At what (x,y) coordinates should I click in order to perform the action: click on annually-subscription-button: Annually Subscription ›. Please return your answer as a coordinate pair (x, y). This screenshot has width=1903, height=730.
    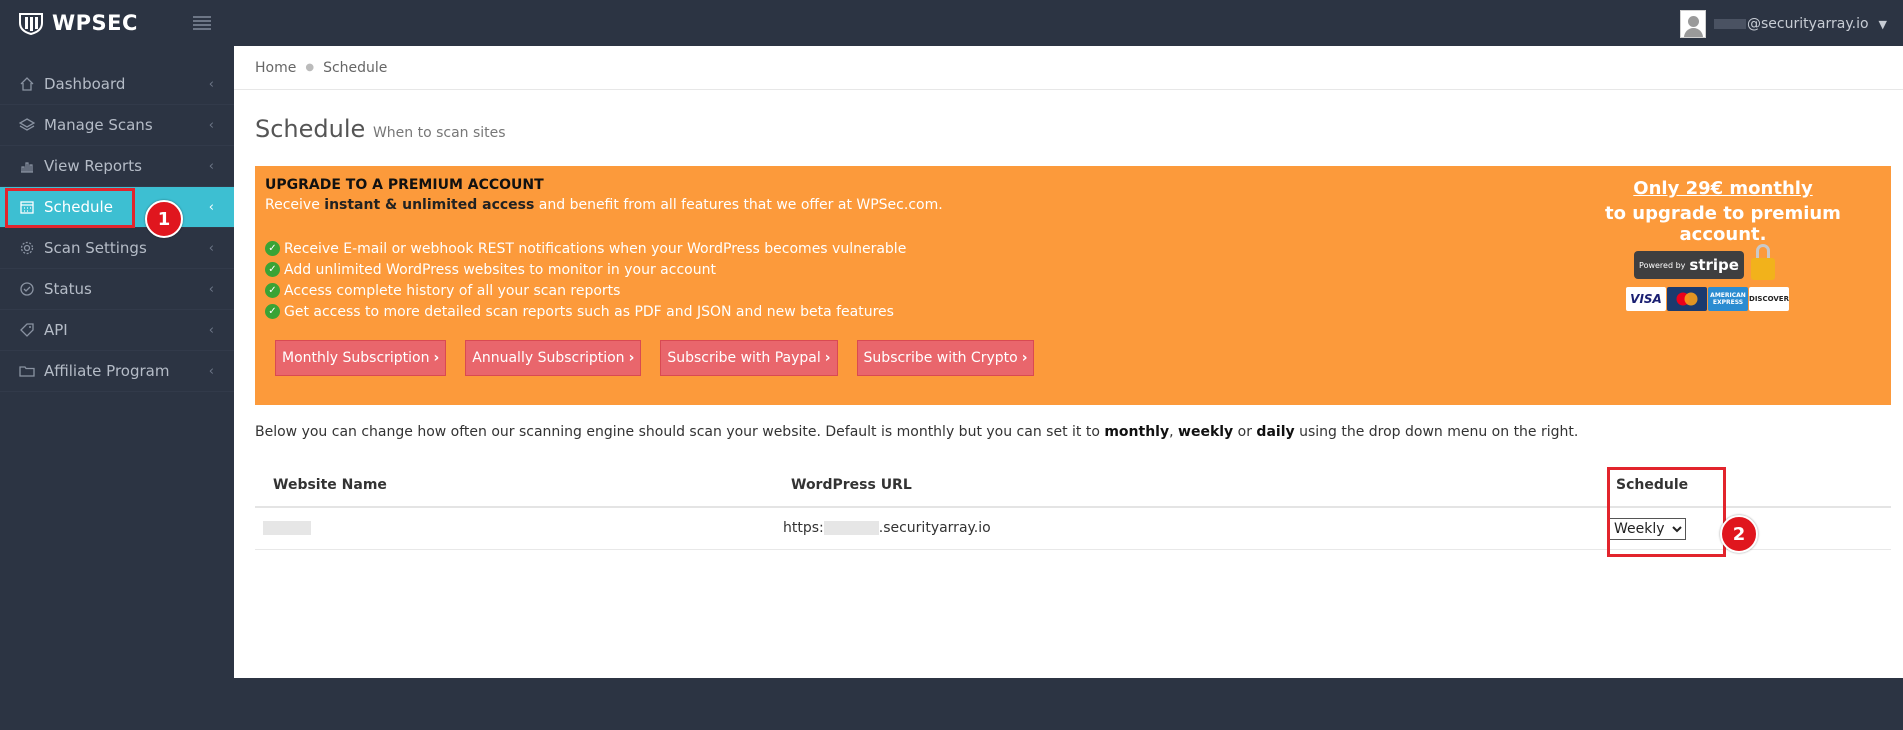
    Looking at the image, I should click on (553, 358).